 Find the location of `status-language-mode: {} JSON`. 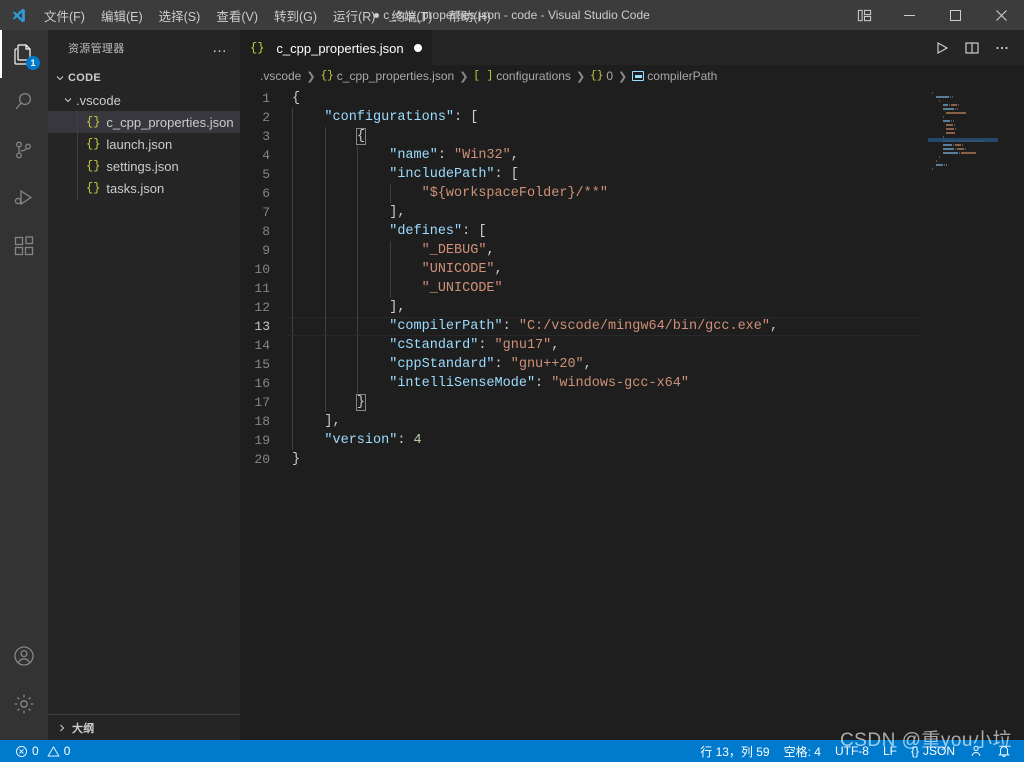

status-language-mode: {} JSON is located at coordinates (933, 751).